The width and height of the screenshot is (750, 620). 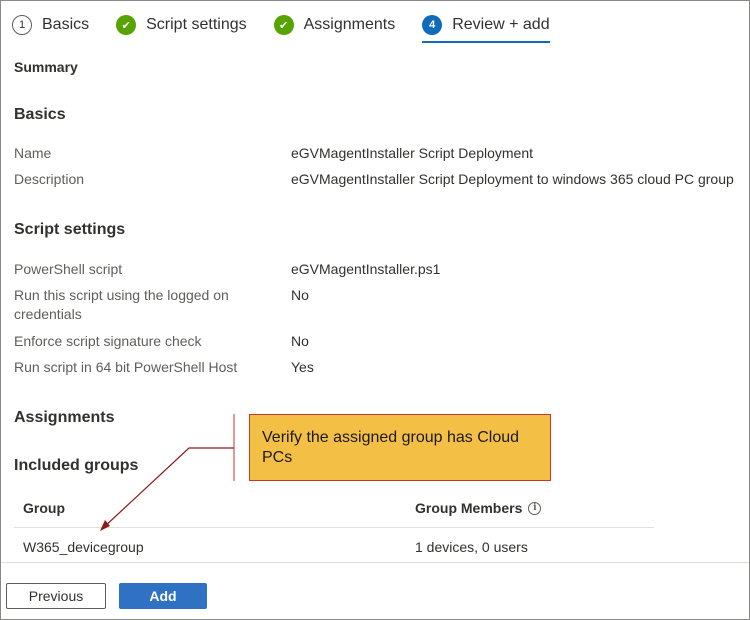 I want to click on step-review-add: 4 Review + add, so click(x=486, y=26).